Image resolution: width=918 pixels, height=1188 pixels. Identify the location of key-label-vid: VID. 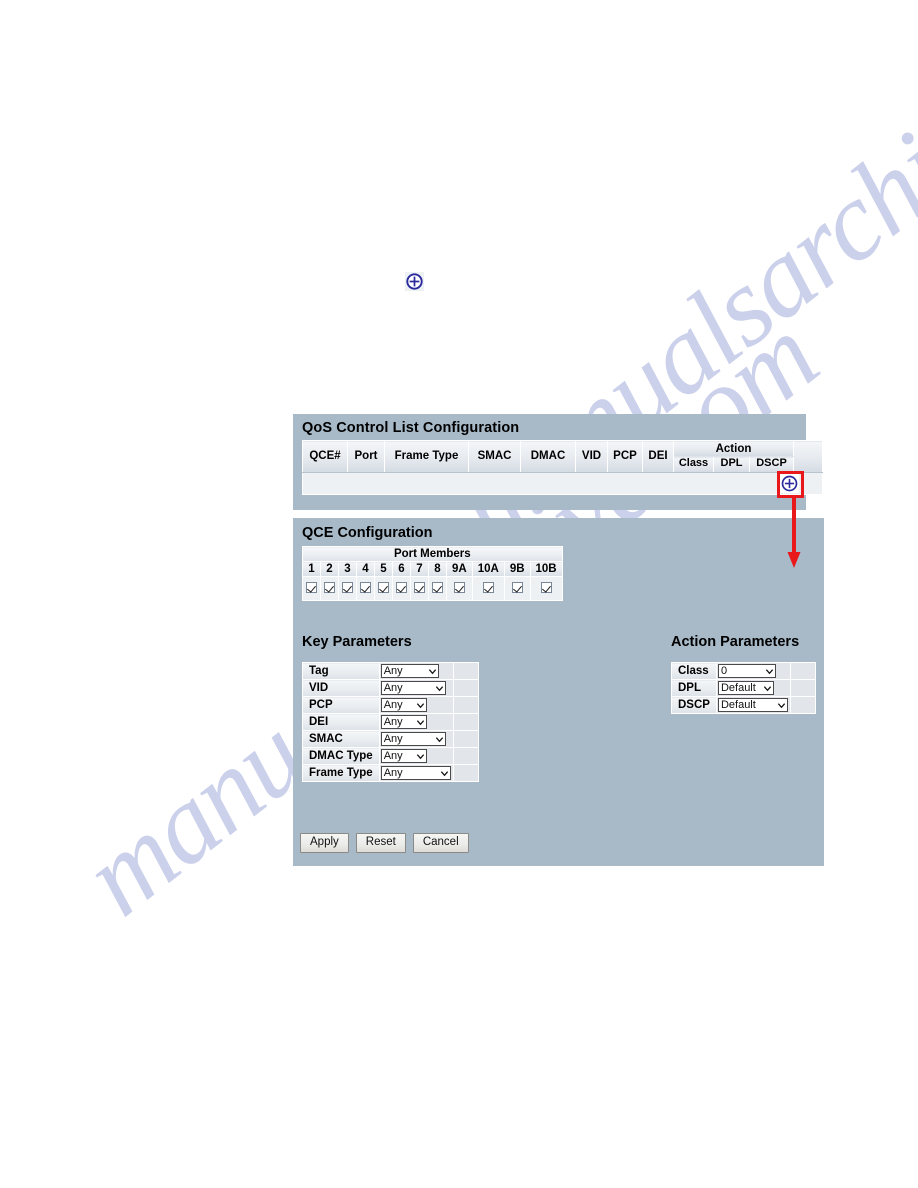
(341, 688).